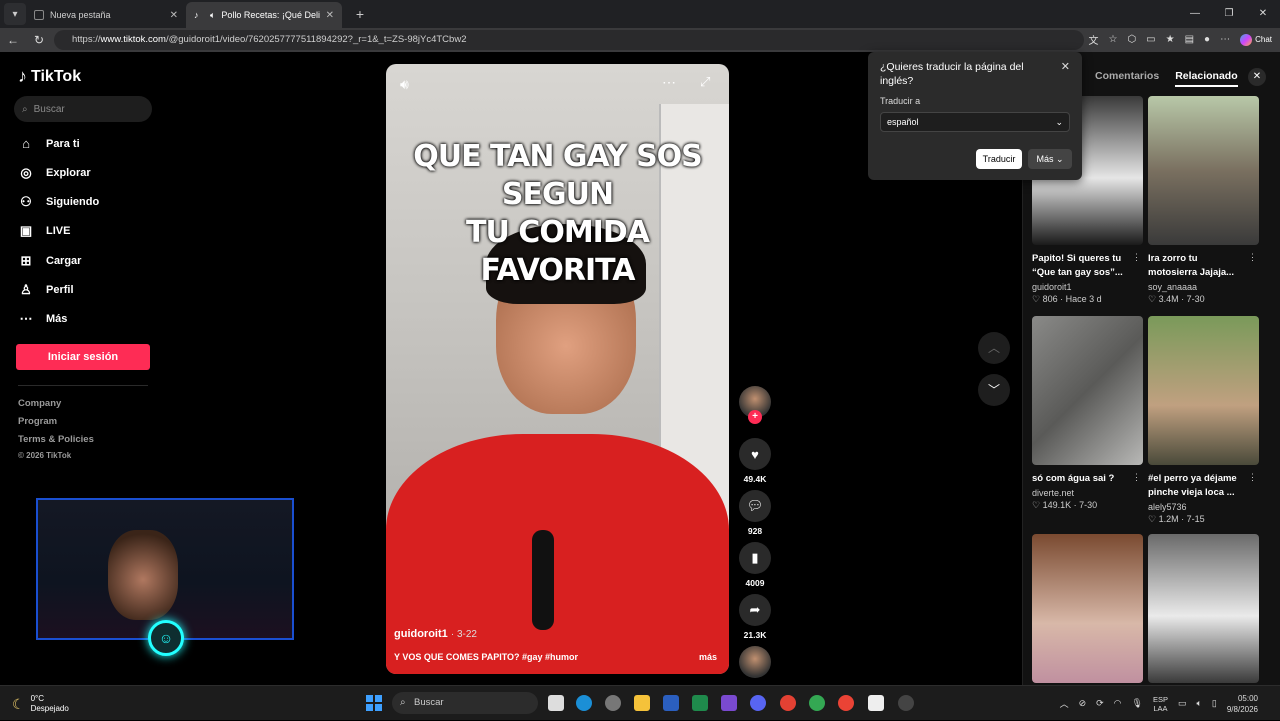 This screenshot has height=721, width=1280. Describe the element at coordinates (404, 84) in the screenshot. I see `volume-icon: 🔊︎` at that location.